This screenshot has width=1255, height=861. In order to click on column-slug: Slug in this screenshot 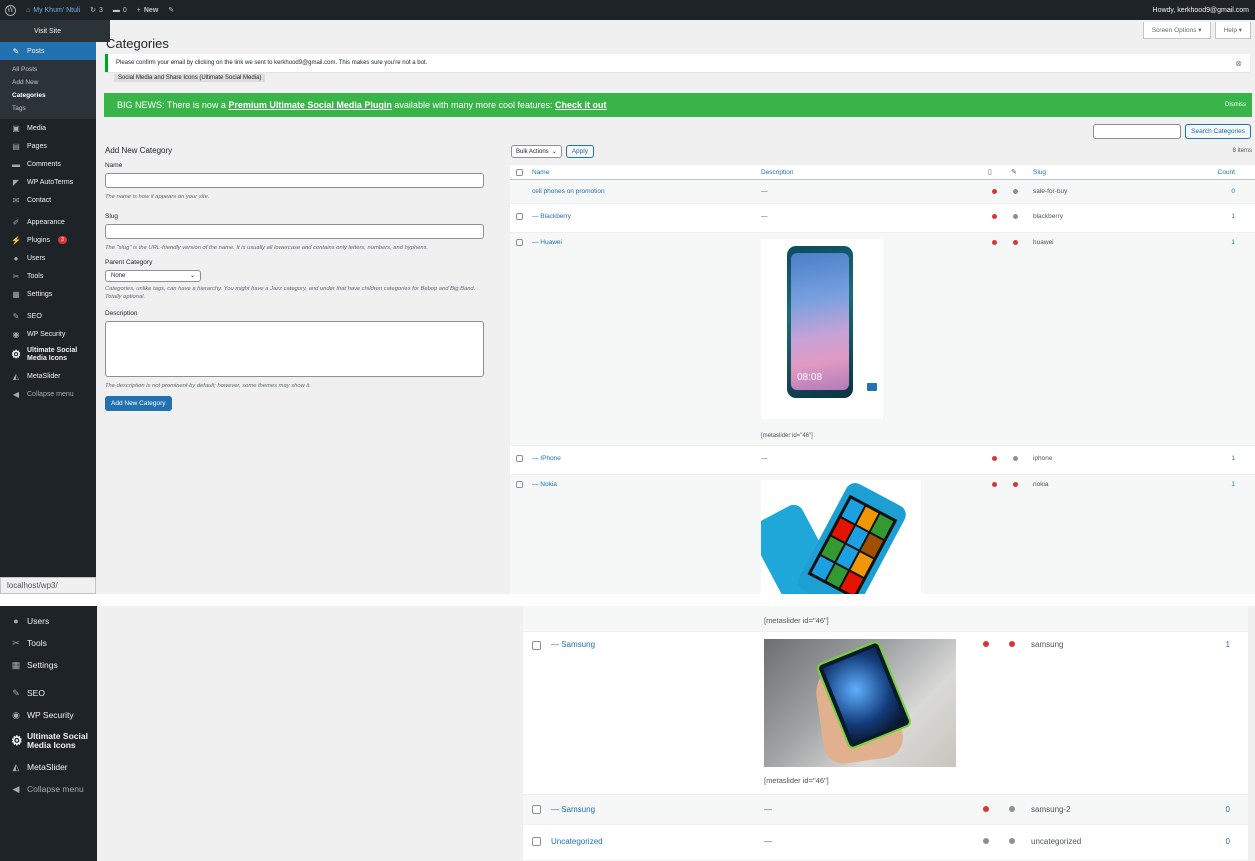, I will do `click(1039, 172)`.